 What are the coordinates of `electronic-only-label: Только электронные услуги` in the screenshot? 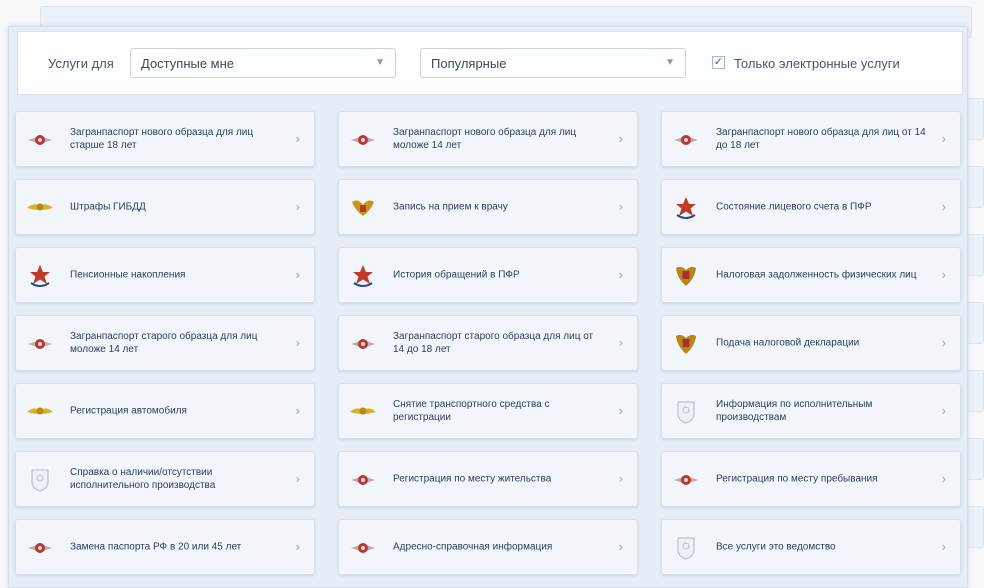 It's located at (817, 63).